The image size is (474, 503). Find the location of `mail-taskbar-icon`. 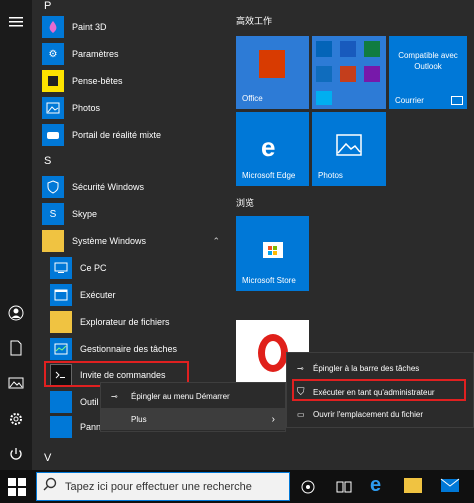

mail-taskbar-icon is located at coordinates (450, 488).